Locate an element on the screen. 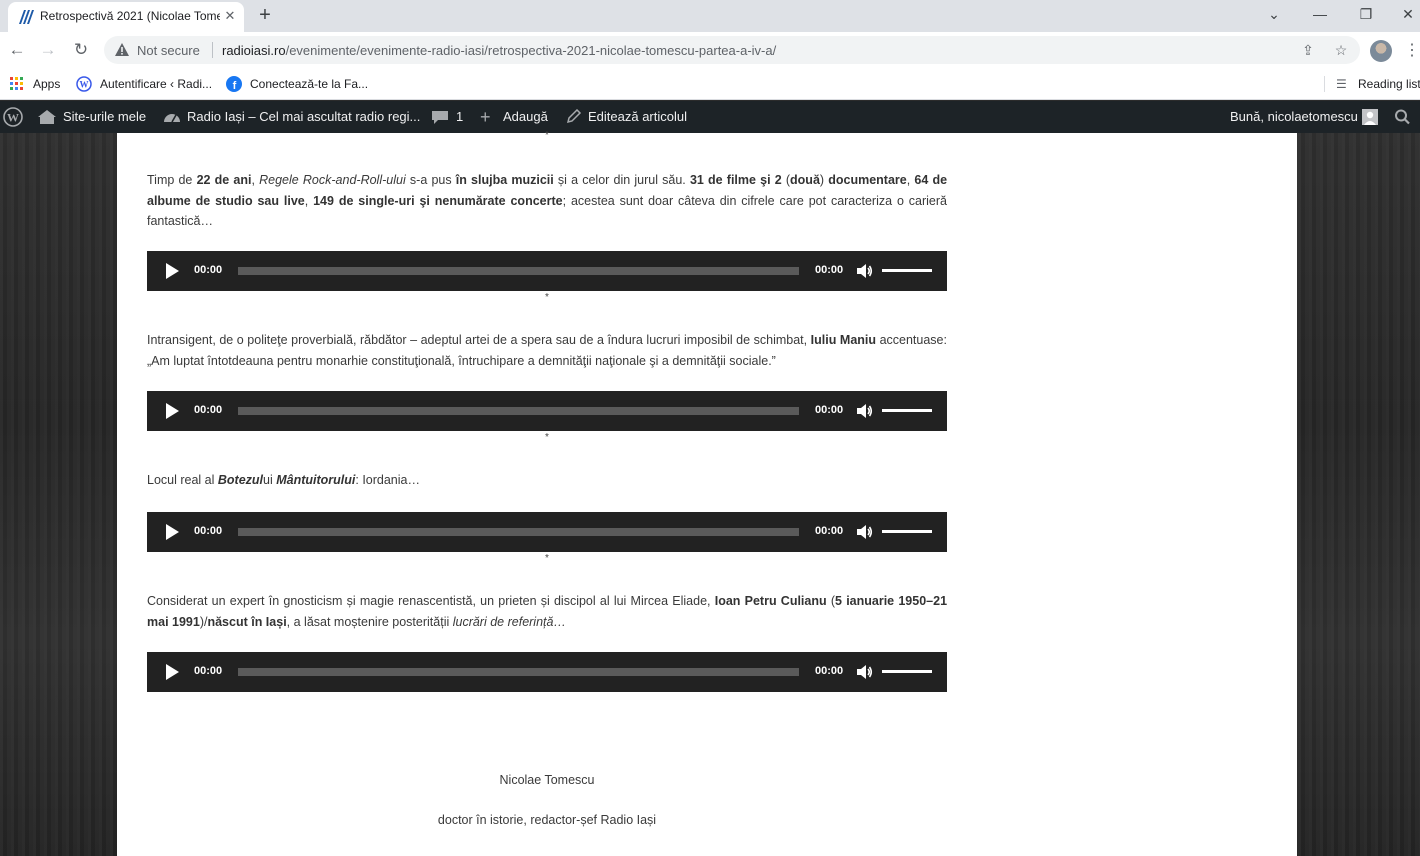 The image size is (1420, 856). omnibox-divider is located at coordinates (212, 50).